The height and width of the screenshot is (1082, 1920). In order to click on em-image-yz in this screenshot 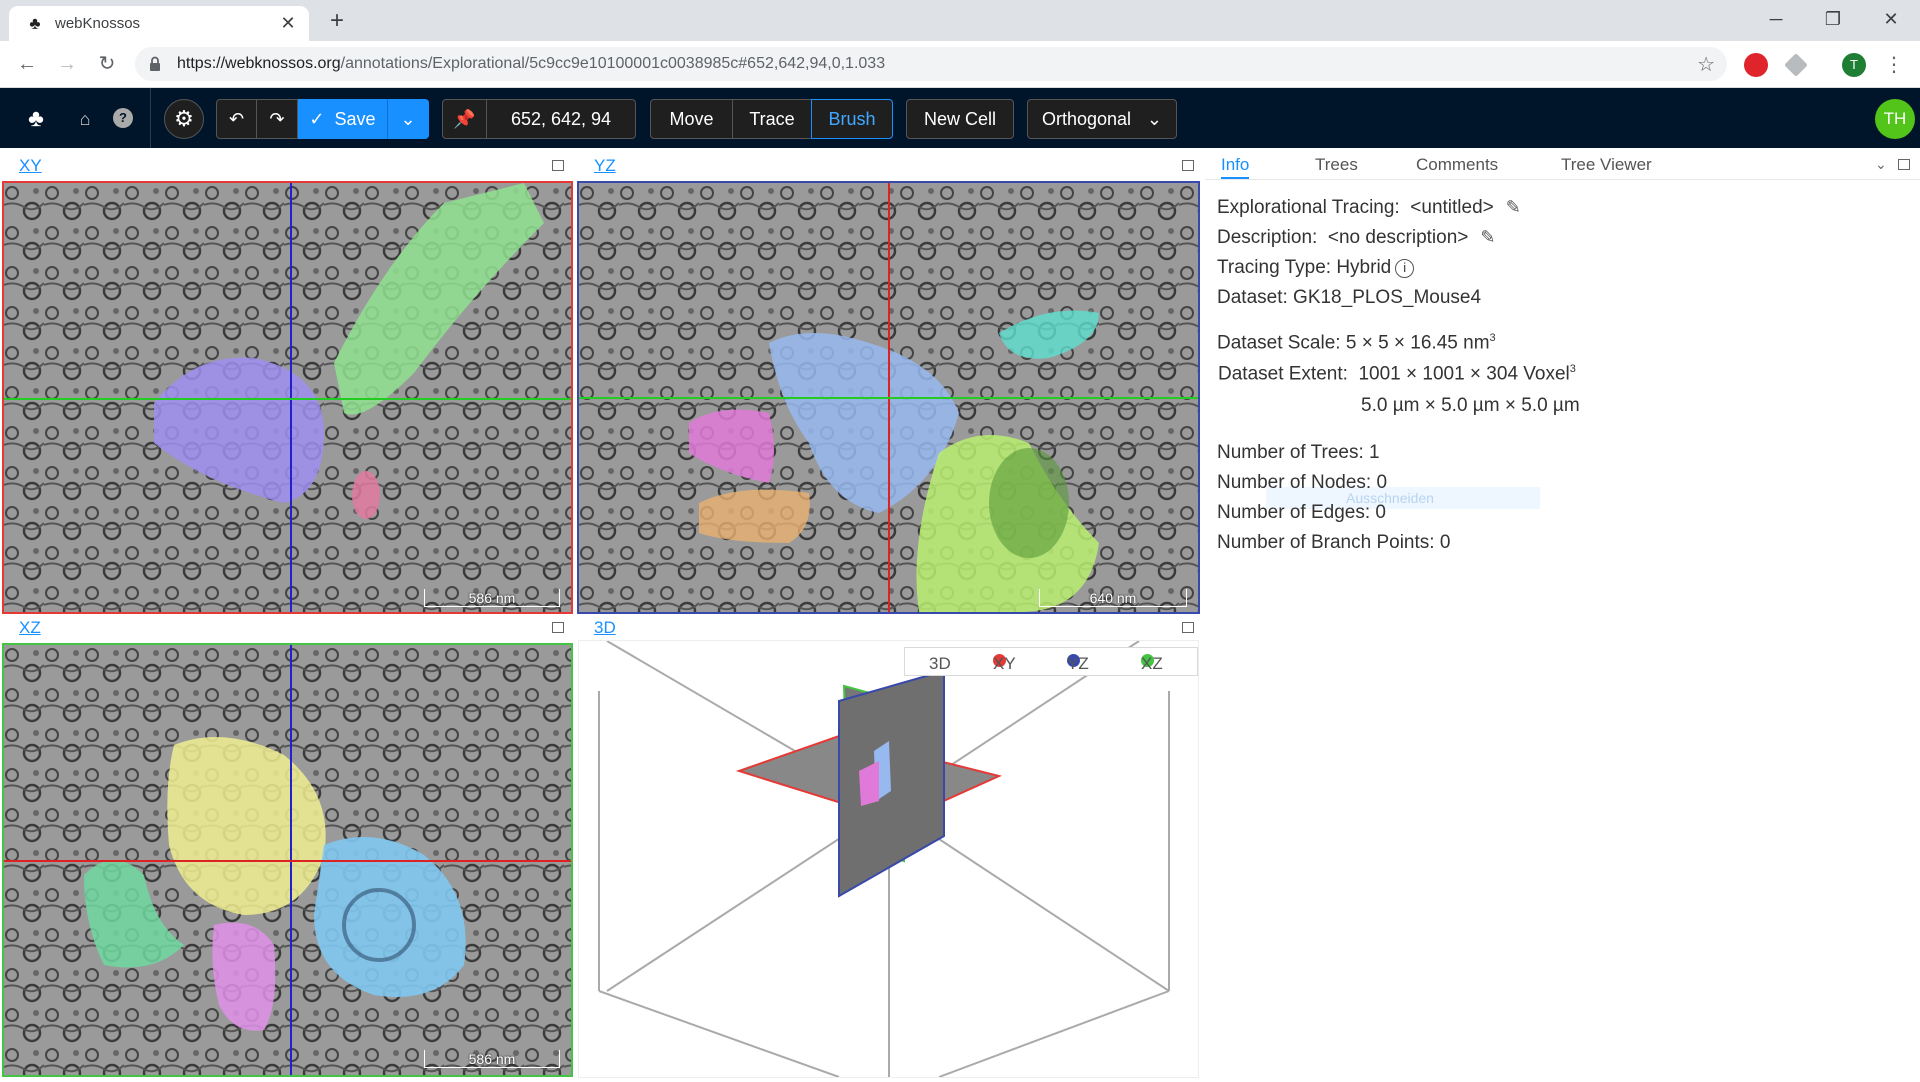, I will do `click(888, 397)`.